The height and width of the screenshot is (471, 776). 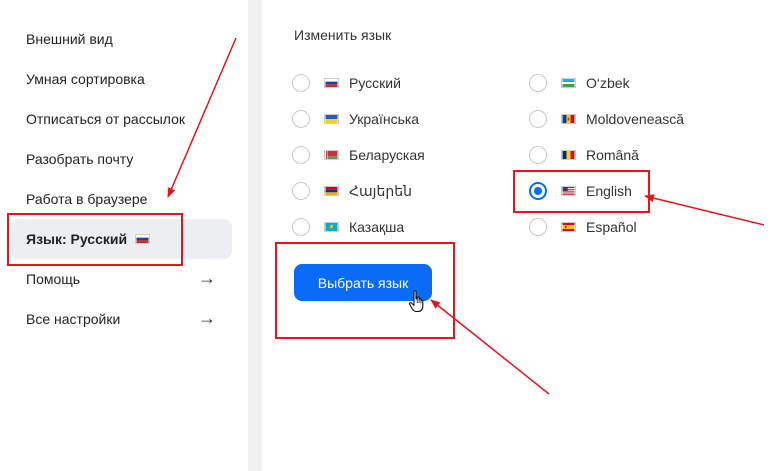 I want to click on sidebar-item-unsubscribe: Отписаться от рассылок, so click(x=121, y=119).